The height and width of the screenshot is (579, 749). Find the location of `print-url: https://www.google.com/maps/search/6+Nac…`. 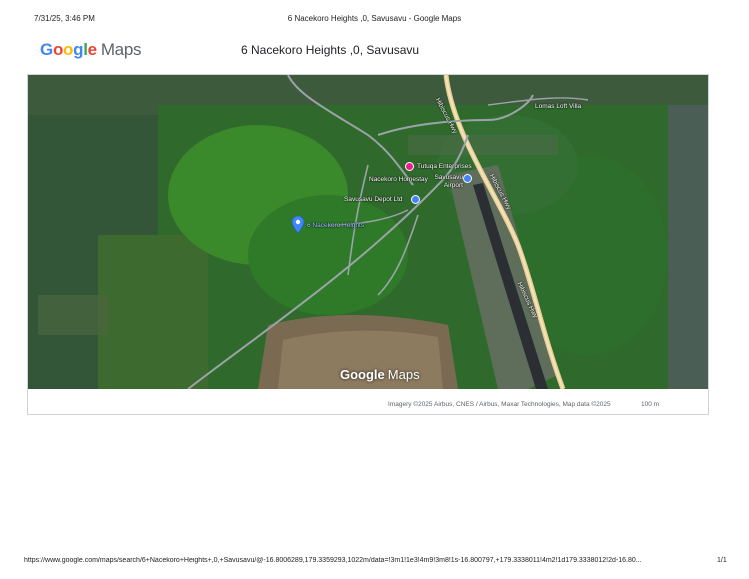

print-url: https://www.google.com/maps/search/6+Nac… is located at coordinates (333, 560).